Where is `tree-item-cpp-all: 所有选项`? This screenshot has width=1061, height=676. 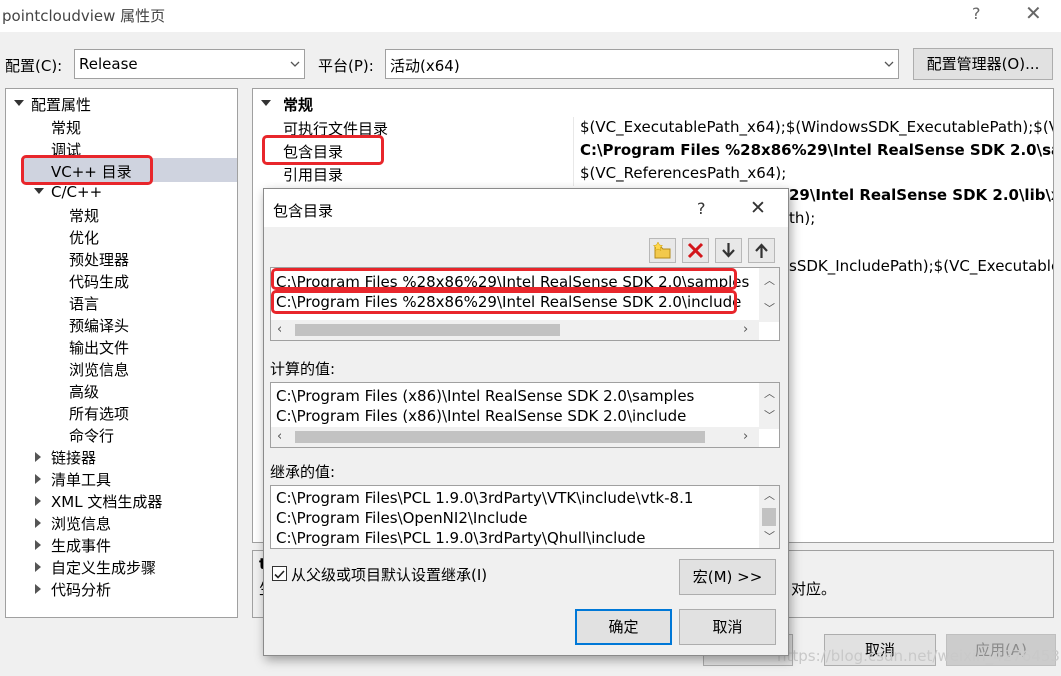
tree-item-cpp-all: 所有选项 is located at coordinates (99, 413).